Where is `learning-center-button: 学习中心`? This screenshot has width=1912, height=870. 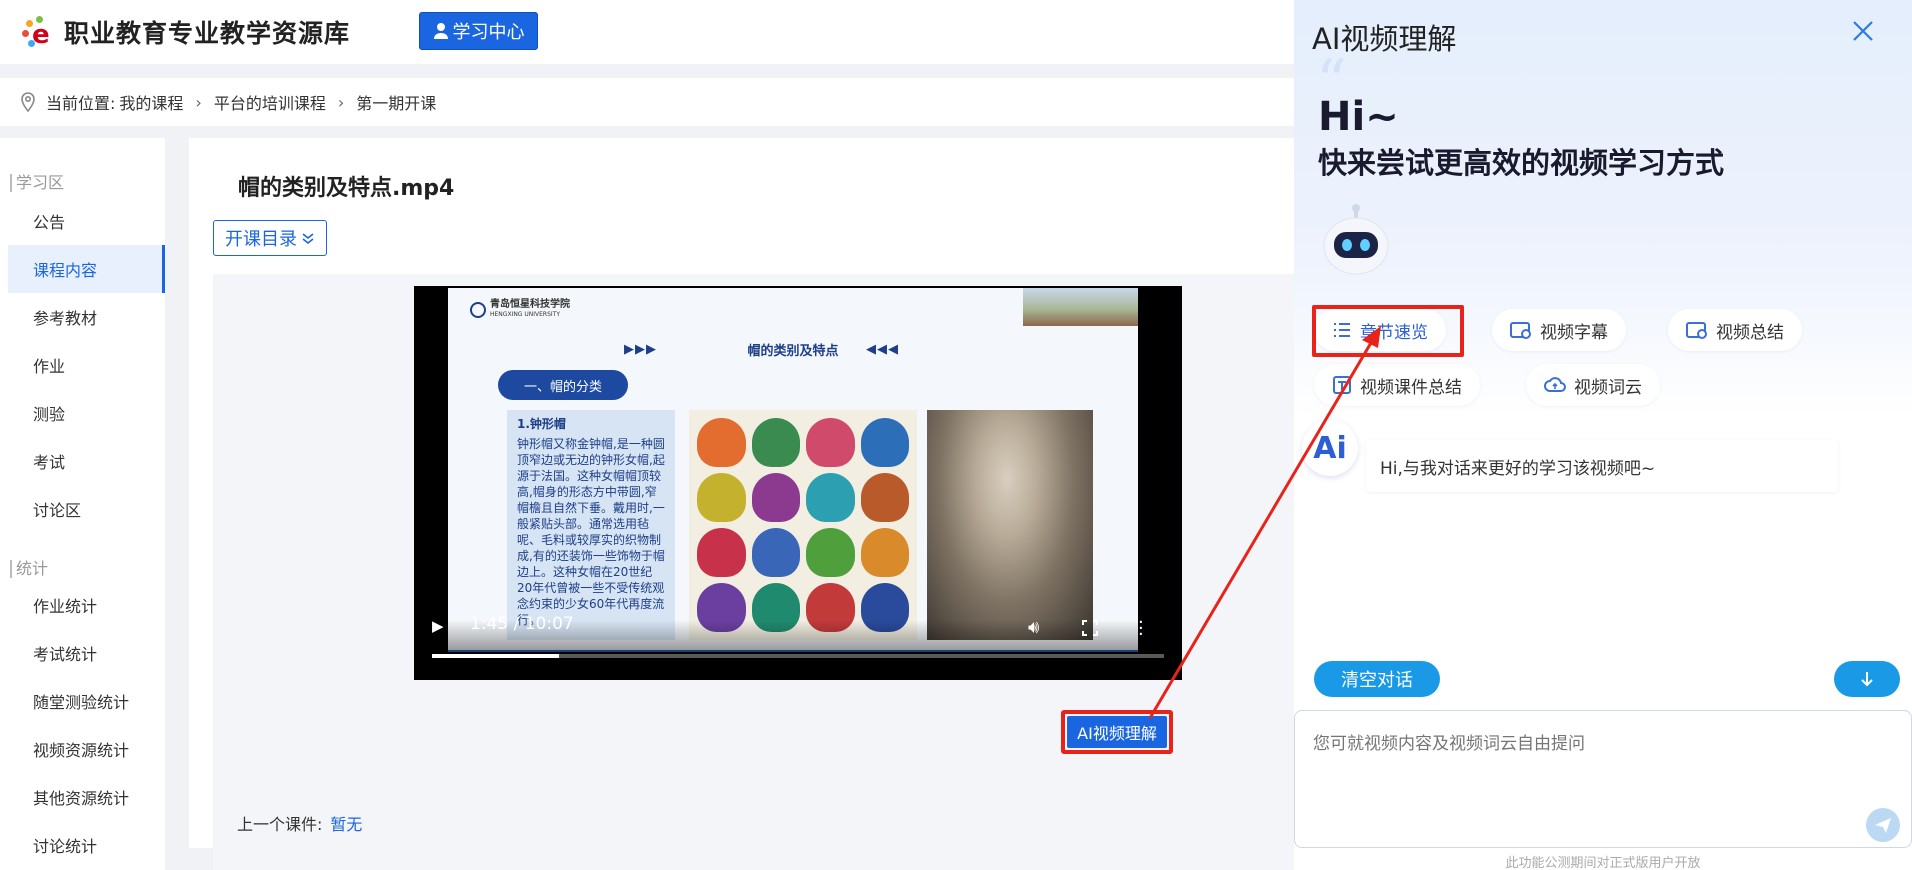
learning-center-button: 学习中心 is located at coordinates (478, 31).